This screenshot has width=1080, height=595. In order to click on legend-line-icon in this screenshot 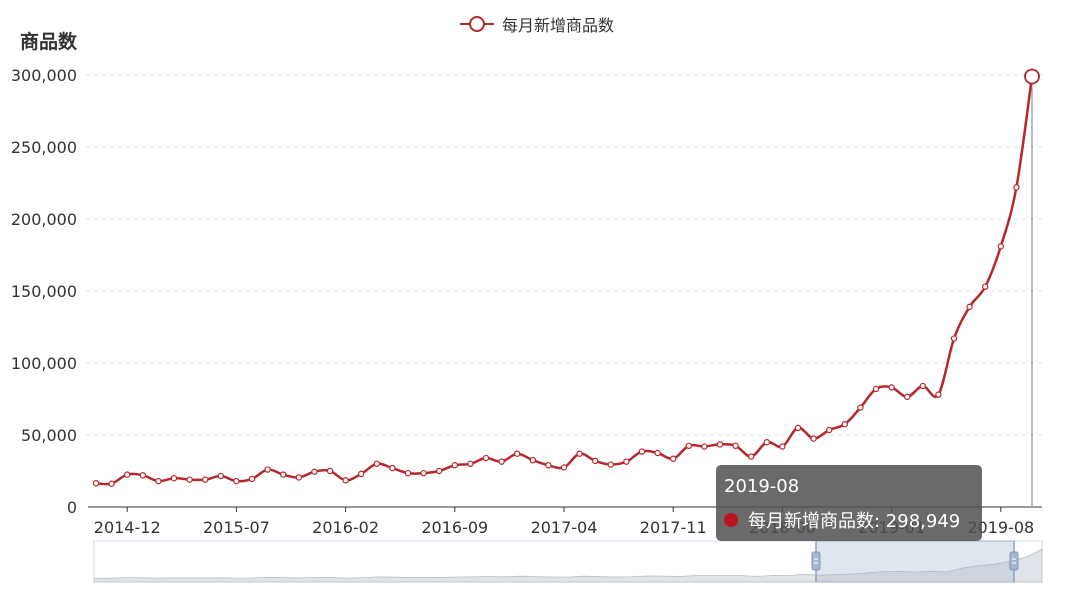, I will do `click(477, 24)`.